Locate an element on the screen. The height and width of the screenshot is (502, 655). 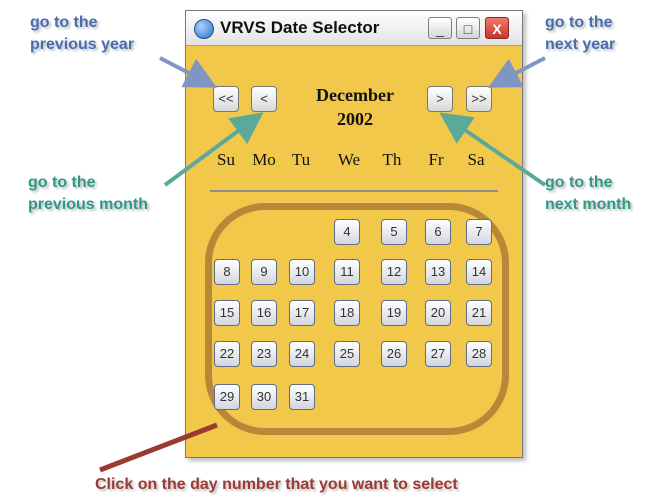
arrow-next-month is located at coordinates (493, 149).